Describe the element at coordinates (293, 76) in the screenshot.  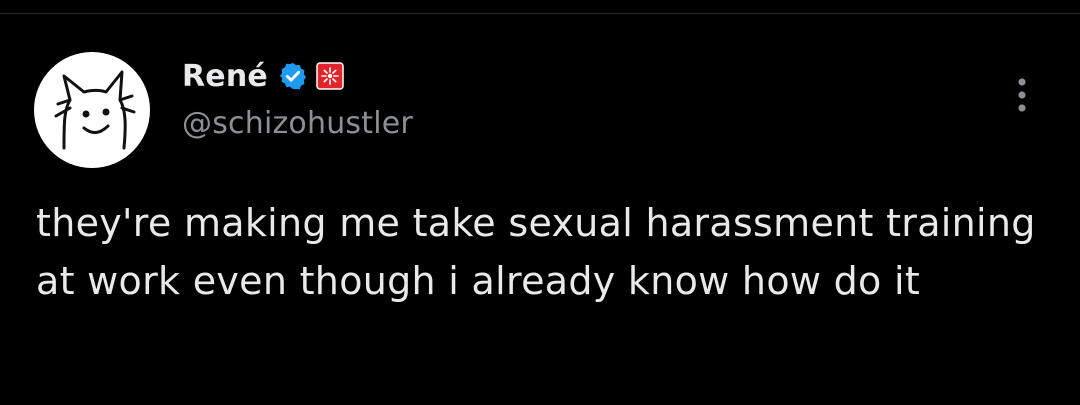
I see `verified-badge-icon` at that location.